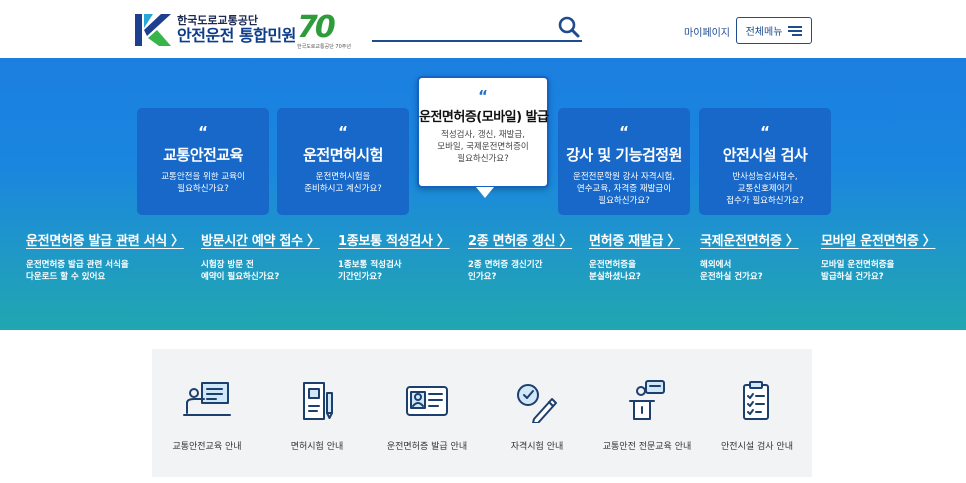 This screenshot has height=483, width=966. I want to click on quick-item-label: 면허시험 안내, so click(317, 447).